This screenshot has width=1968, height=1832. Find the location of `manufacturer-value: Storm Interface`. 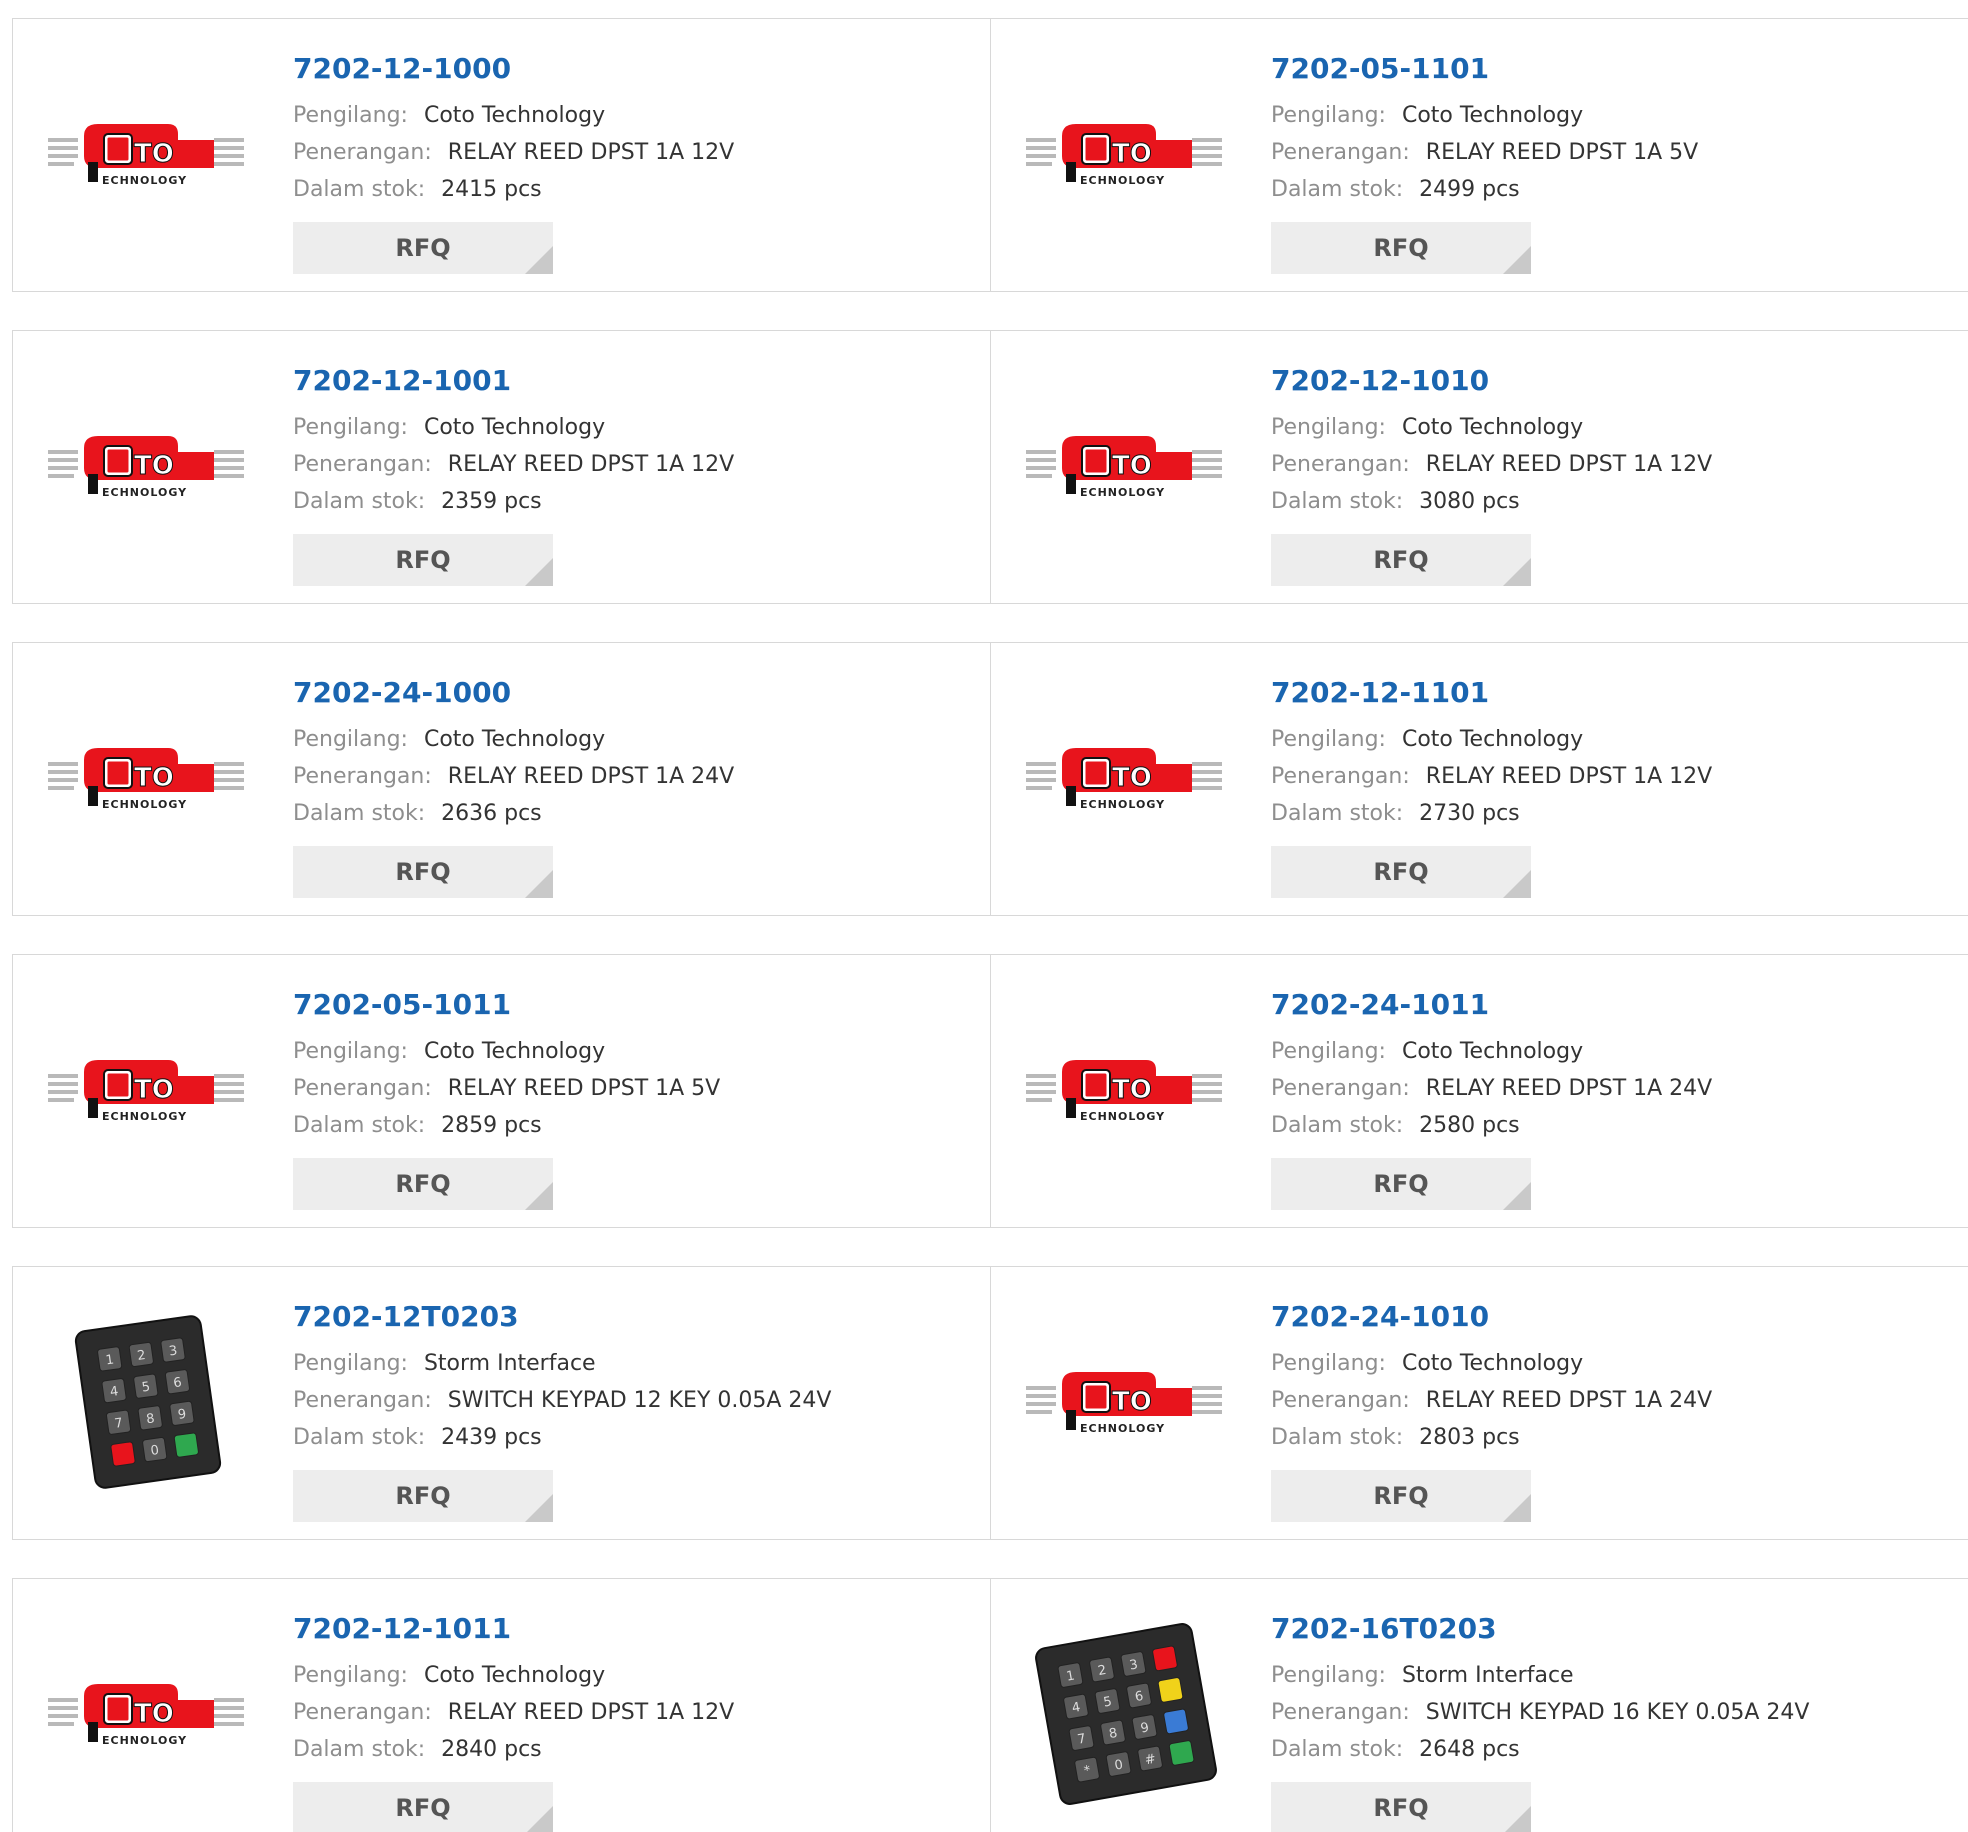

manufacturer-value: Storm Interface is located at coordinates (1487, 1675).